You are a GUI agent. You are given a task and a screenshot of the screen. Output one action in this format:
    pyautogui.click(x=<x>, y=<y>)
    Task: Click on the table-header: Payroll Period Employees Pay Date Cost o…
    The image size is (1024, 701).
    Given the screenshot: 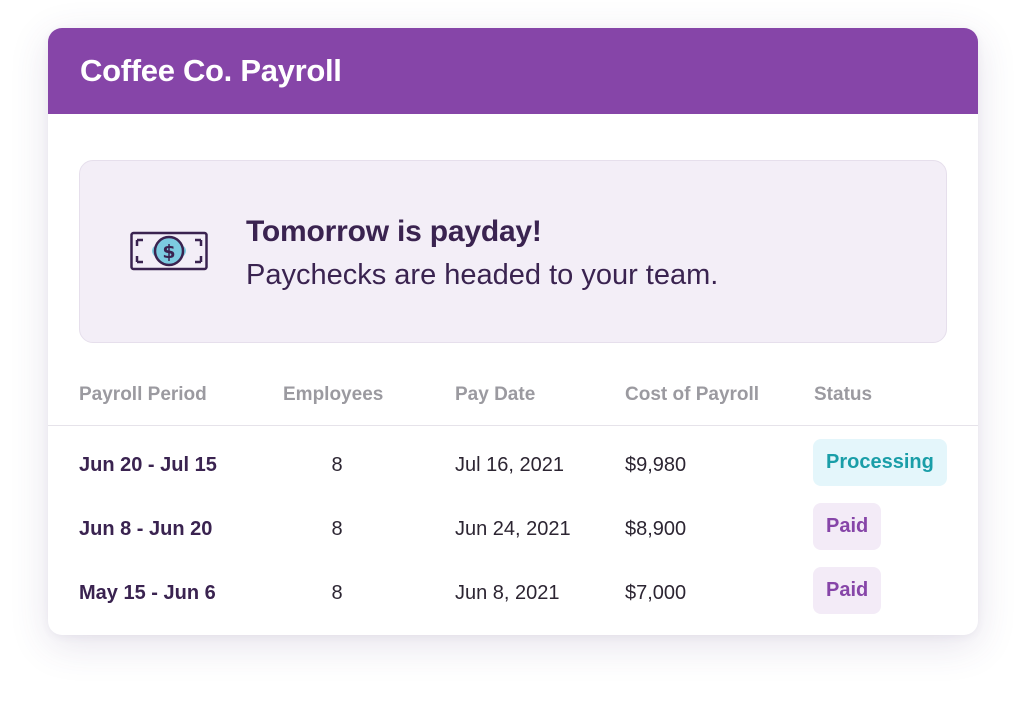 What is the action you would take?
    pyautogui.click(x=513, y=403)
    